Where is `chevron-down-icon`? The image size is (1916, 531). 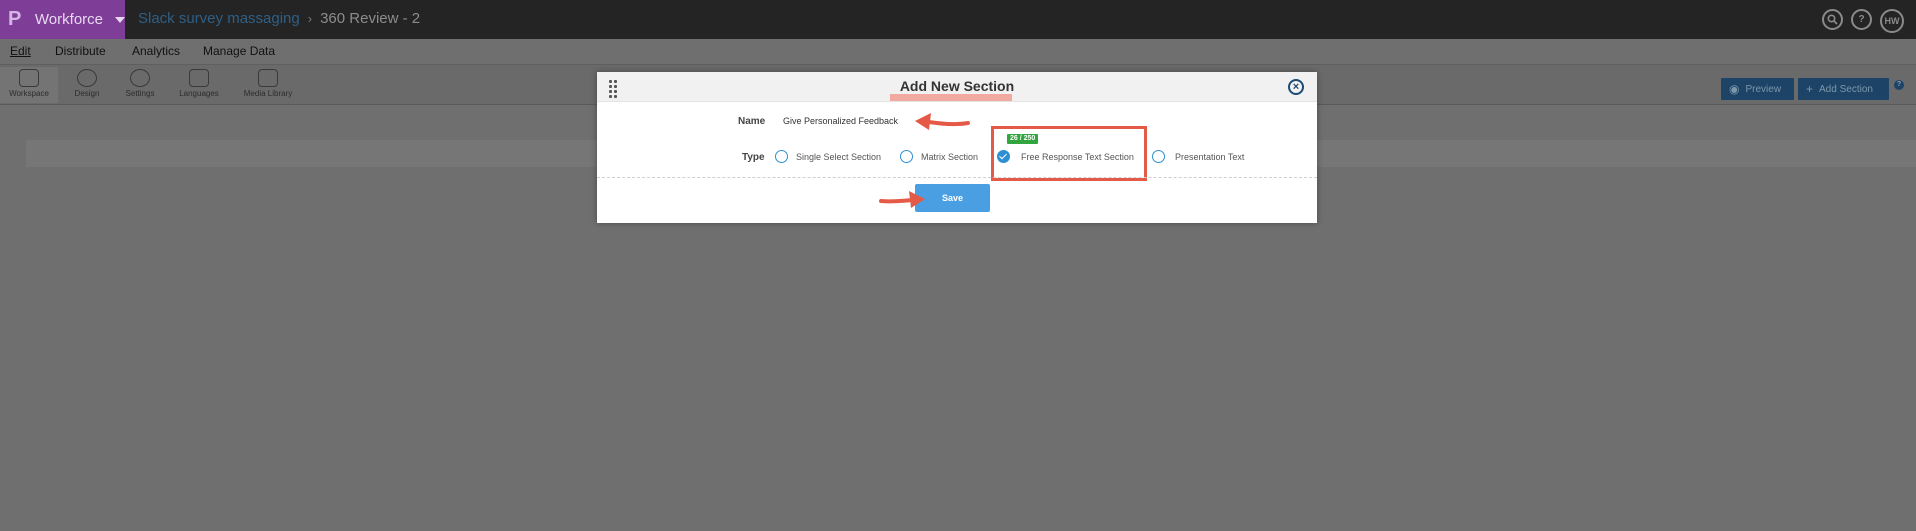
chevron-down-icon is located at coordinates (120, 19).